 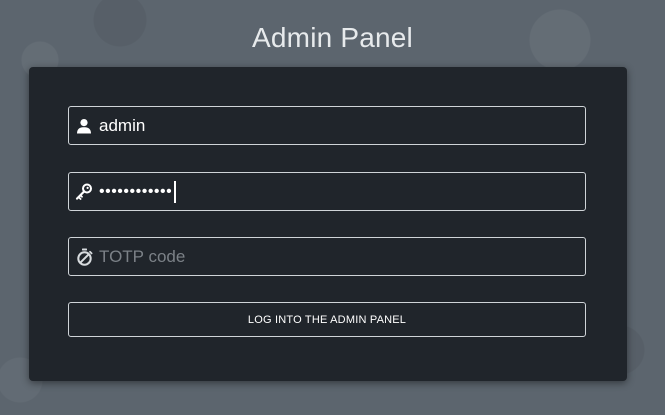 I want to click on totp-placeholder: TOTP code, so click(x=142, y=256).